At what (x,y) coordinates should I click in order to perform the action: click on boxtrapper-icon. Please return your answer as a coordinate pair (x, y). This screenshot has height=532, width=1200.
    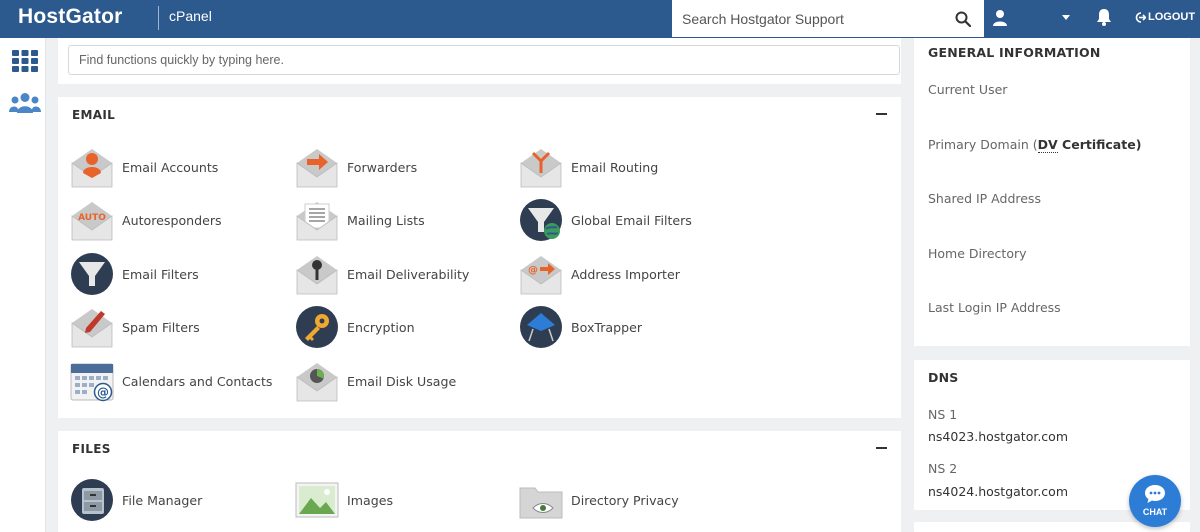
    Looking at the image, I should click on (541, 327).